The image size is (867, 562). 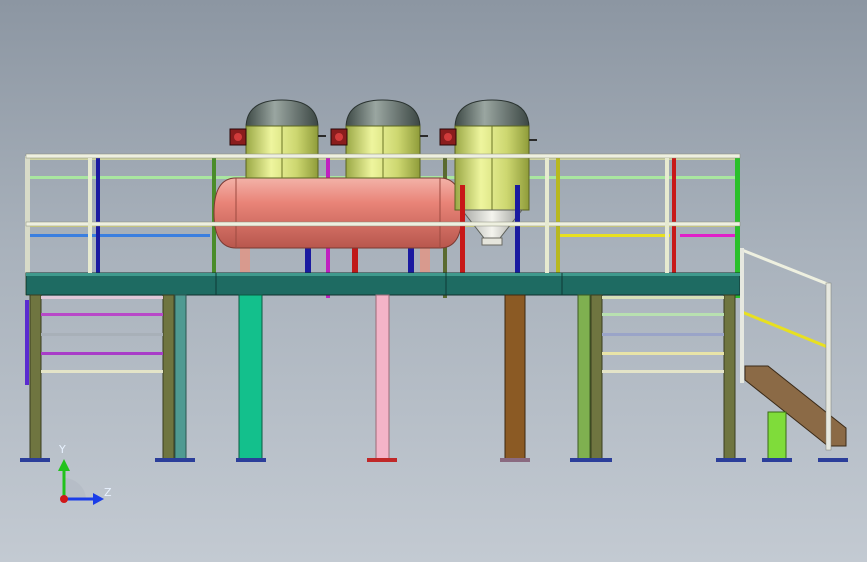 What do you see at coordinates (108, 492) in the screenshot?
I see `z-axis-label: Z` at bounding box center [108, 492].